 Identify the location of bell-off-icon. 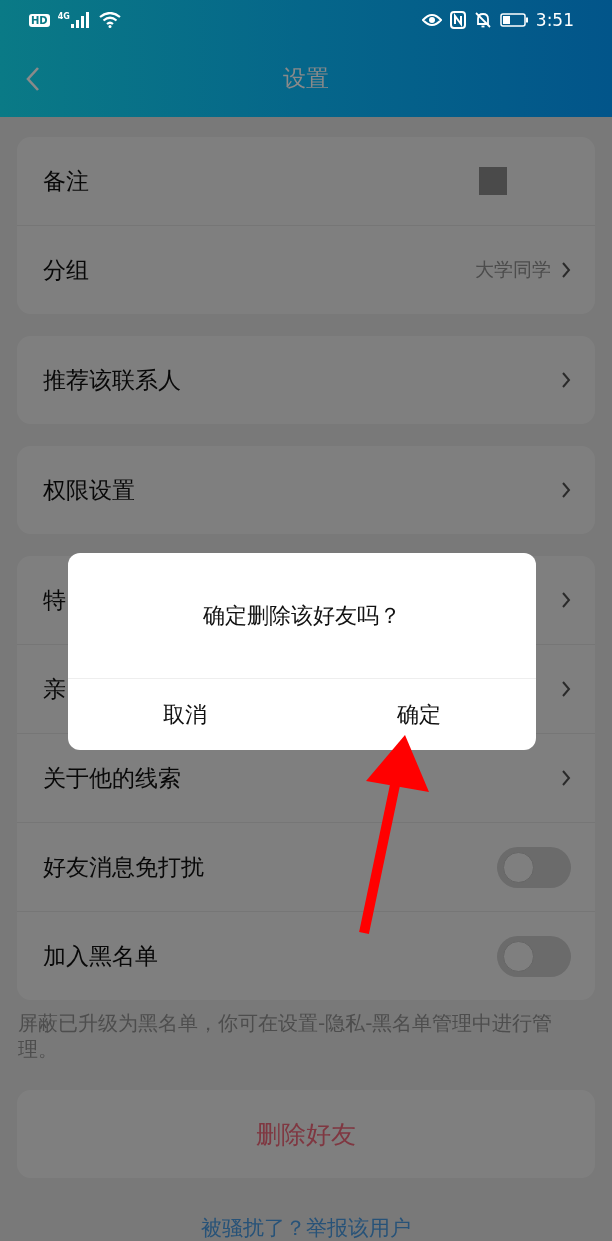
(482, 20).